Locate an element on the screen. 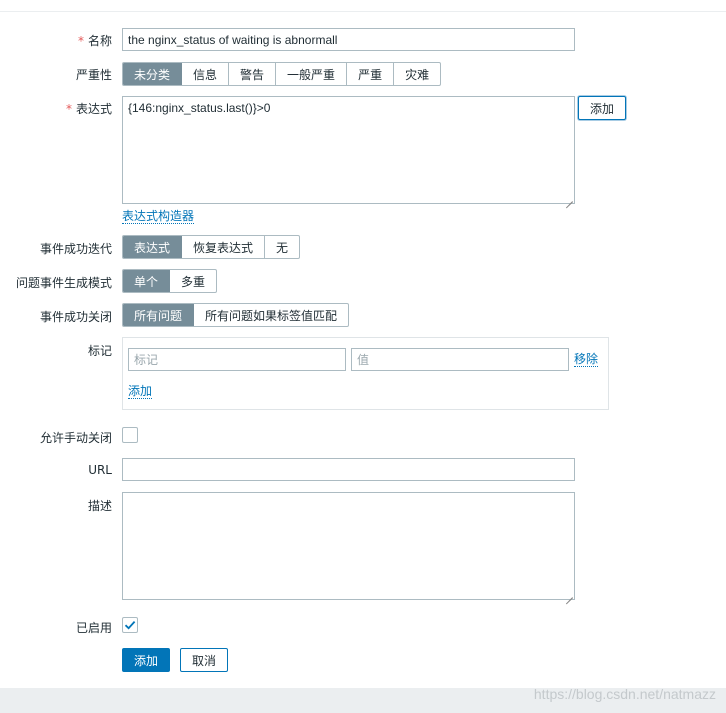  name-input: the nginx_status of waiting is abnormall is located at coordinates (348, 39).